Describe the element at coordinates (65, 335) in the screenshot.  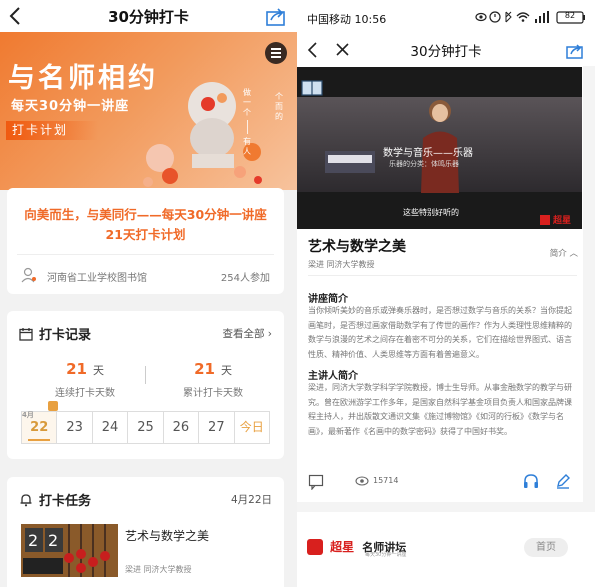
I see `checkin-record-title: 打卡记录` at that location.